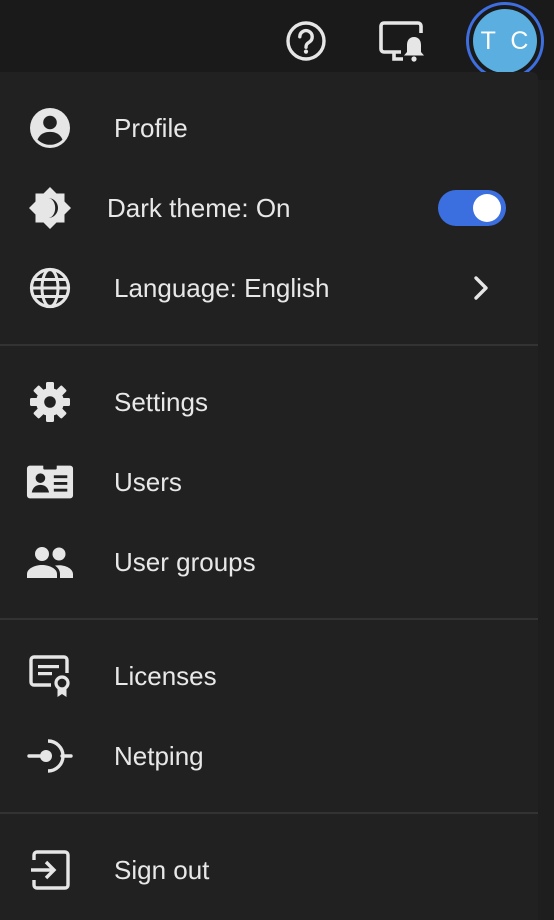 Image resolution: width=554 pixels, height=920 pixels. What do you see at coordinates (151, 127) in the screenshot?
I see `menu-item-label: Profile` at bounding box center [151, 127].